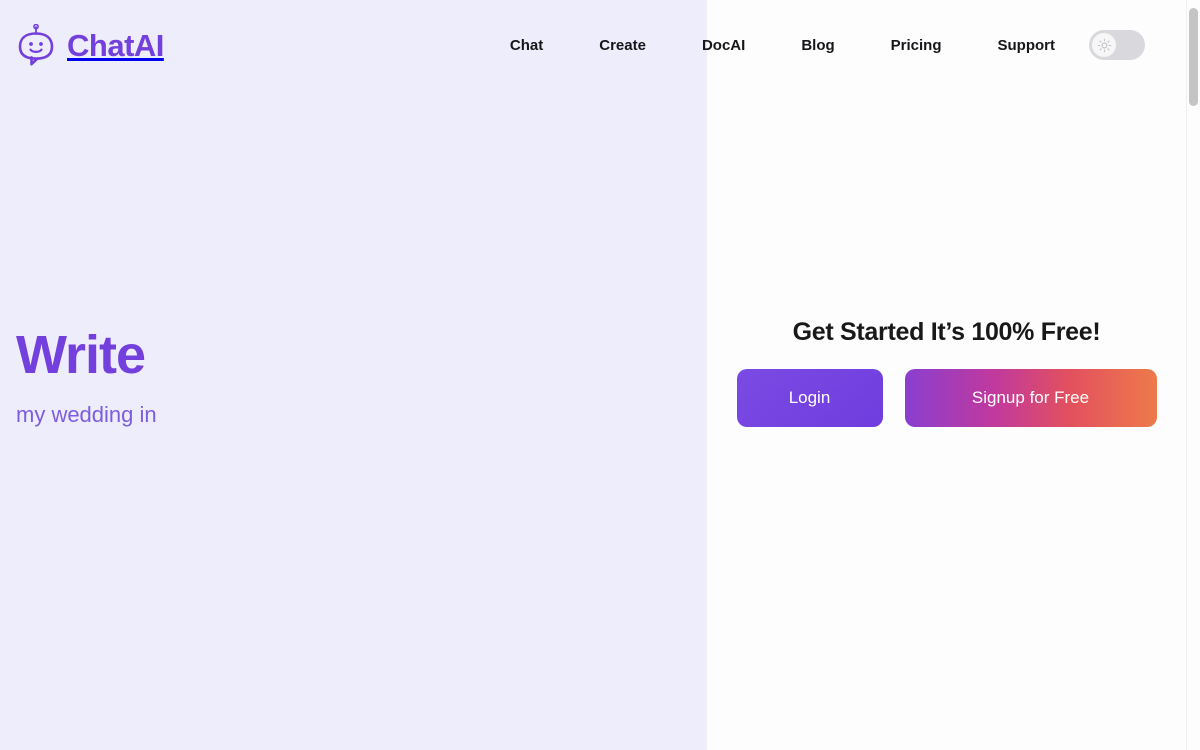 The height and width of the screenshot is (750, 1200). What do you see at coordinates (946, 332) in the screenshot?
I see `cta-heading: Get Started It’s 100% Free!` at bounding box center [946, 332].